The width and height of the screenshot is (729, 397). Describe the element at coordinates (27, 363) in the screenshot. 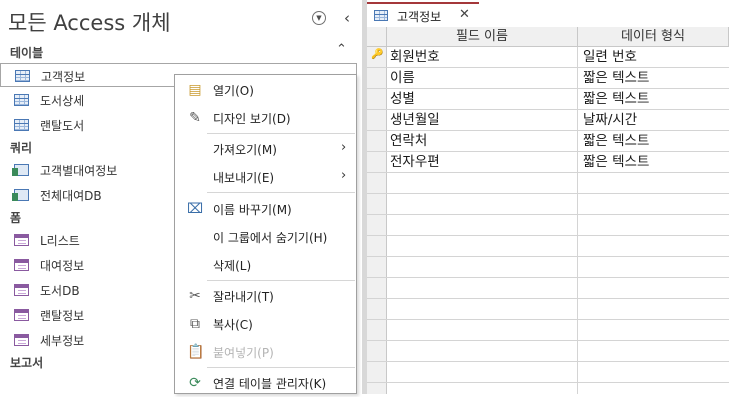

I see `group-label: 보고서` at that location.